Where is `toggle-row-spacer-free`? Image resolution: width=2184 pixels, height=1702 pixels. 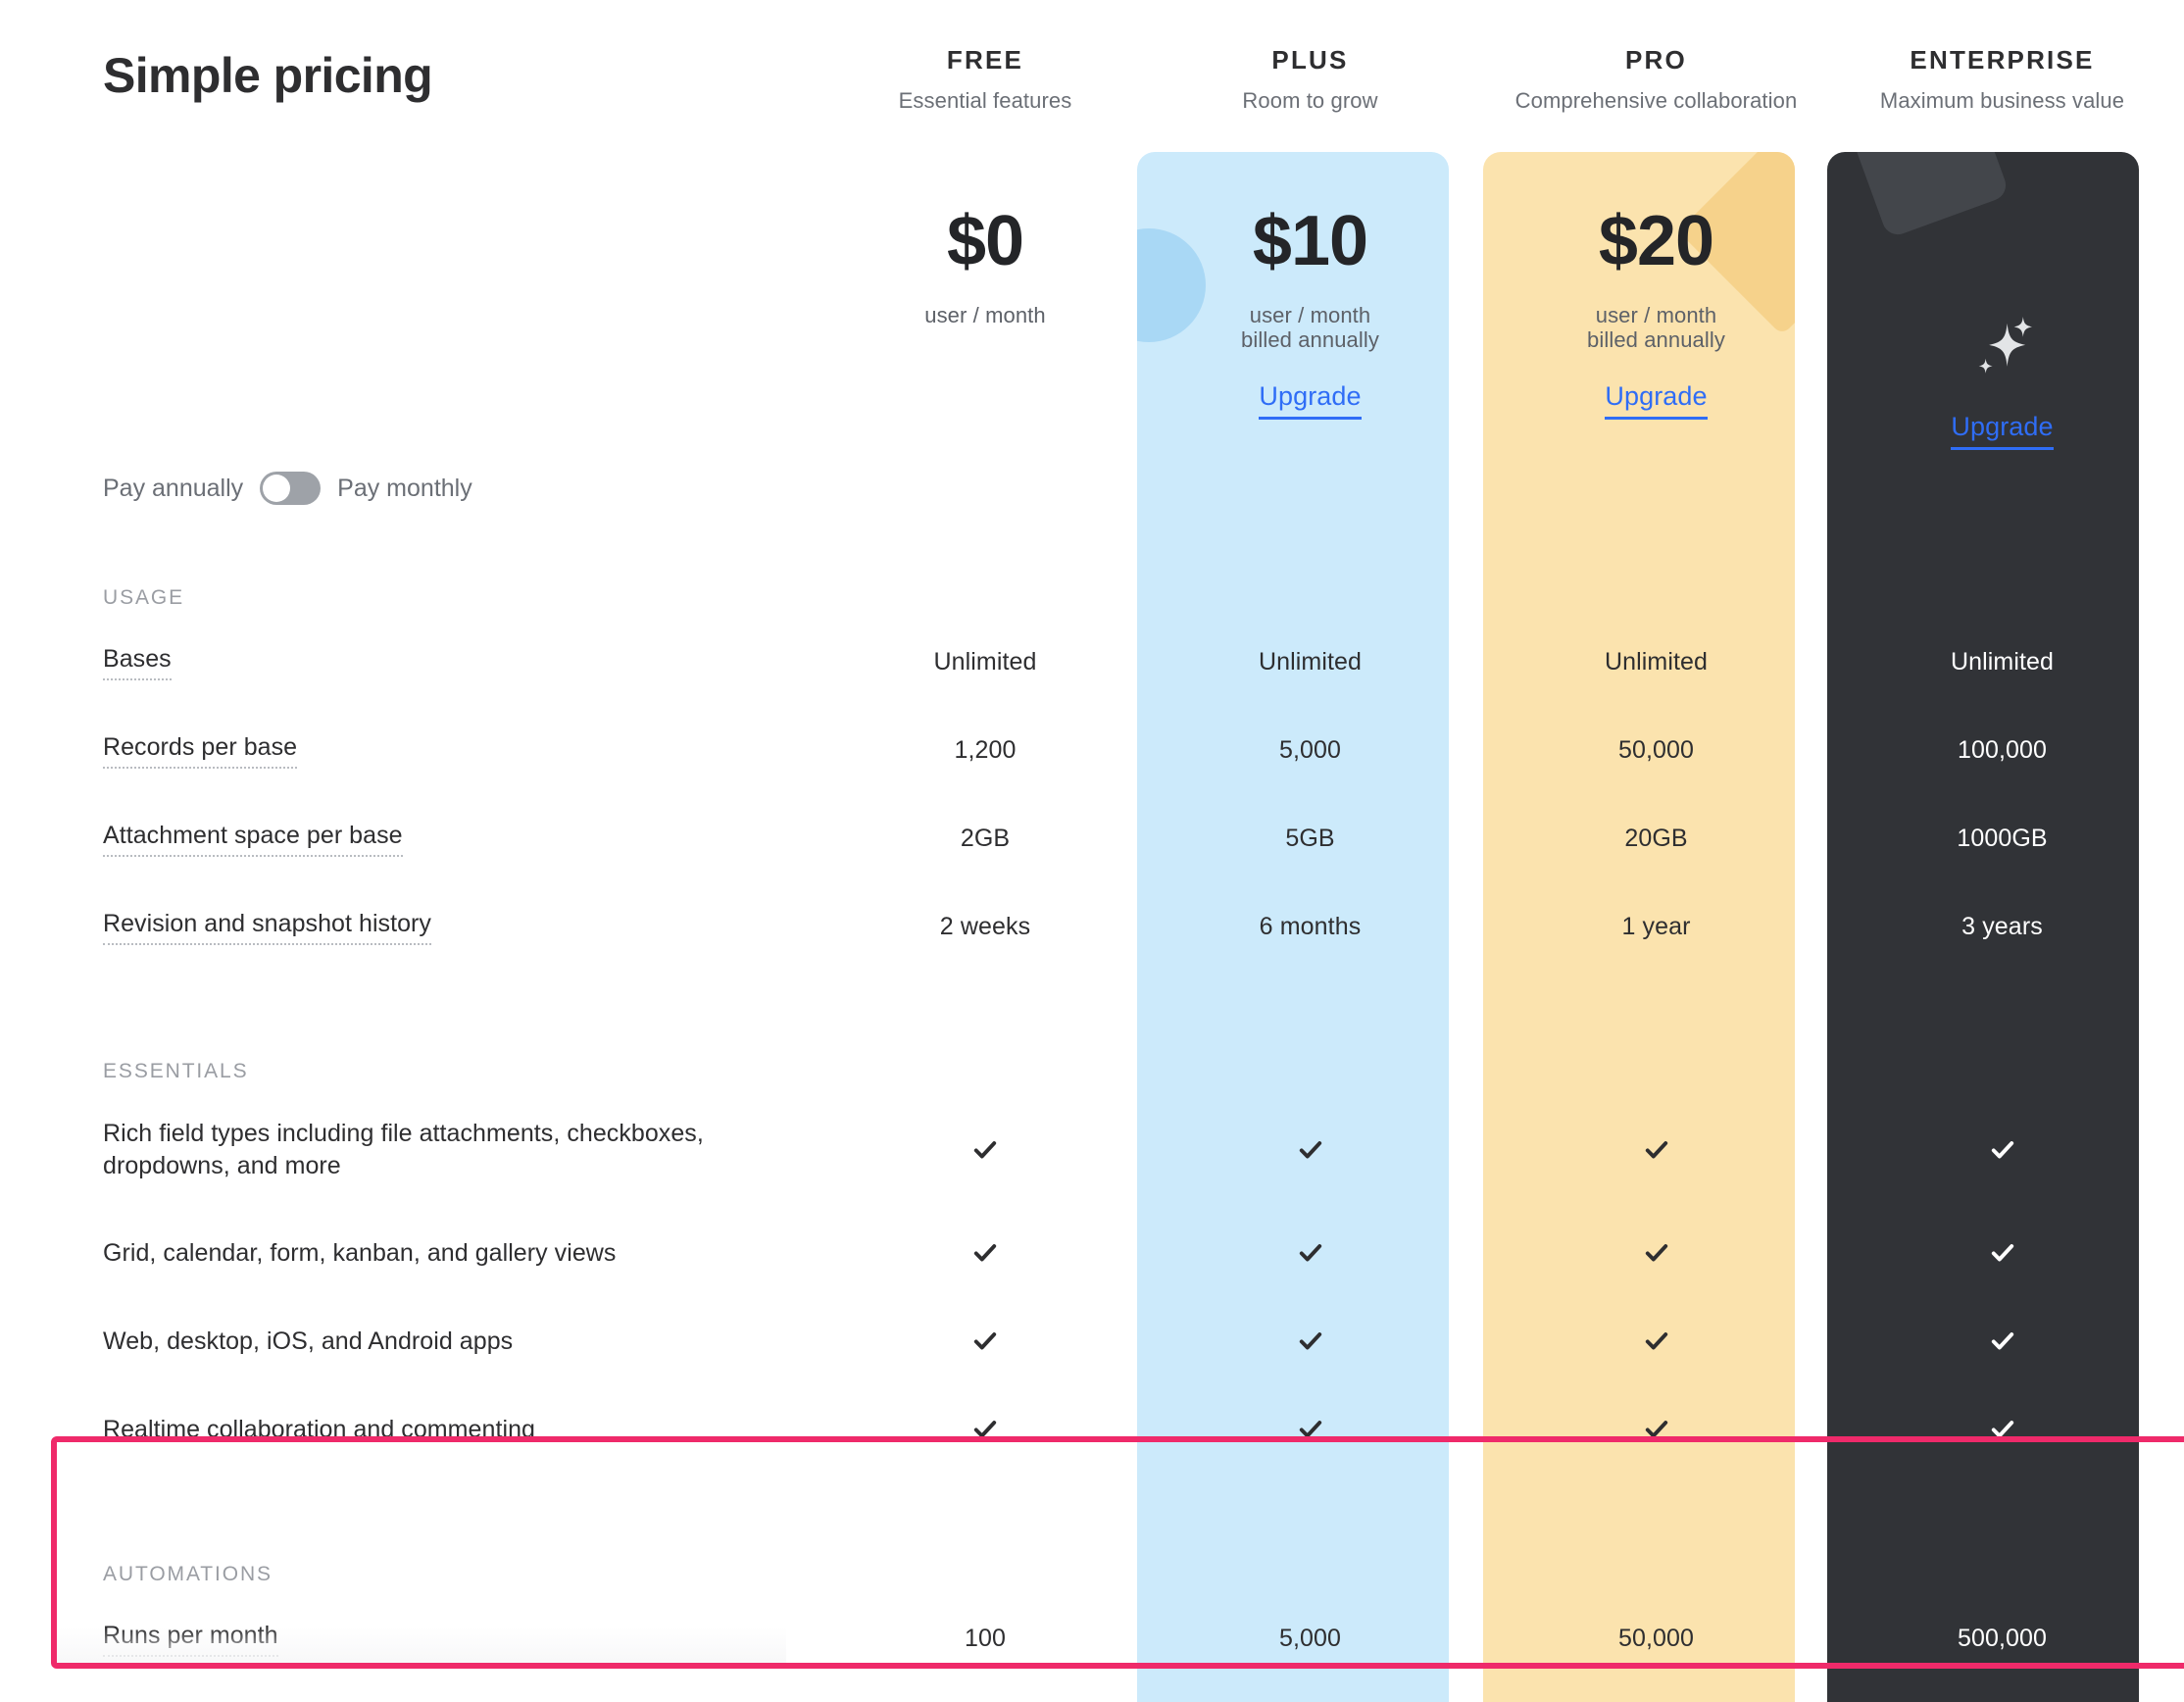 toggle-row-spacer-free is located at coordinates (985, 488).